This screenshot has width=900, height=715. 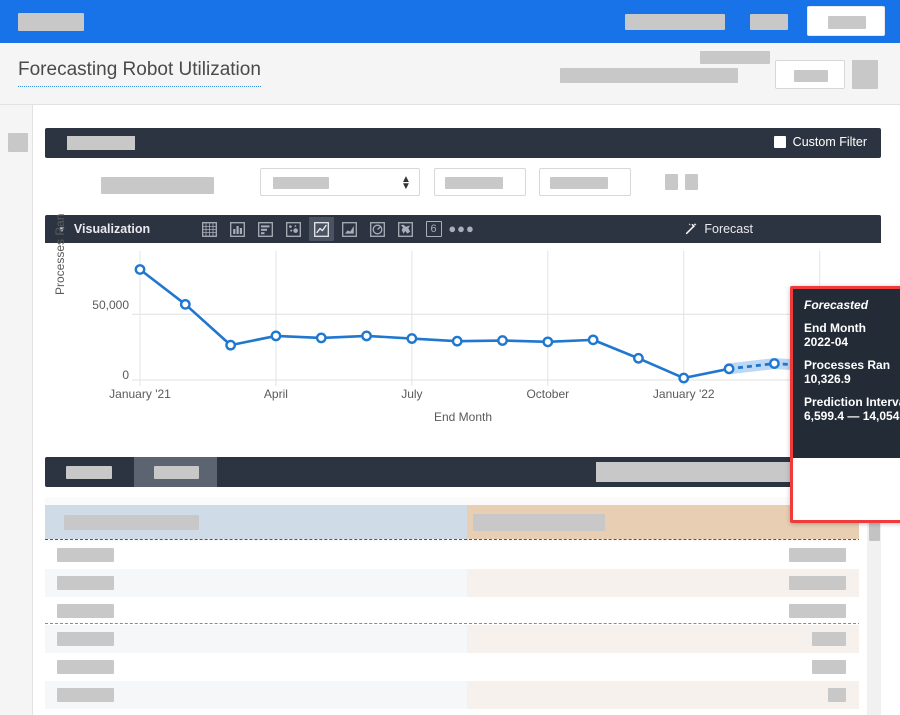 I want to click on tooltip-value-prediction-interval: 6,599.4 — 14,054.4, so click(x=852, y=416).